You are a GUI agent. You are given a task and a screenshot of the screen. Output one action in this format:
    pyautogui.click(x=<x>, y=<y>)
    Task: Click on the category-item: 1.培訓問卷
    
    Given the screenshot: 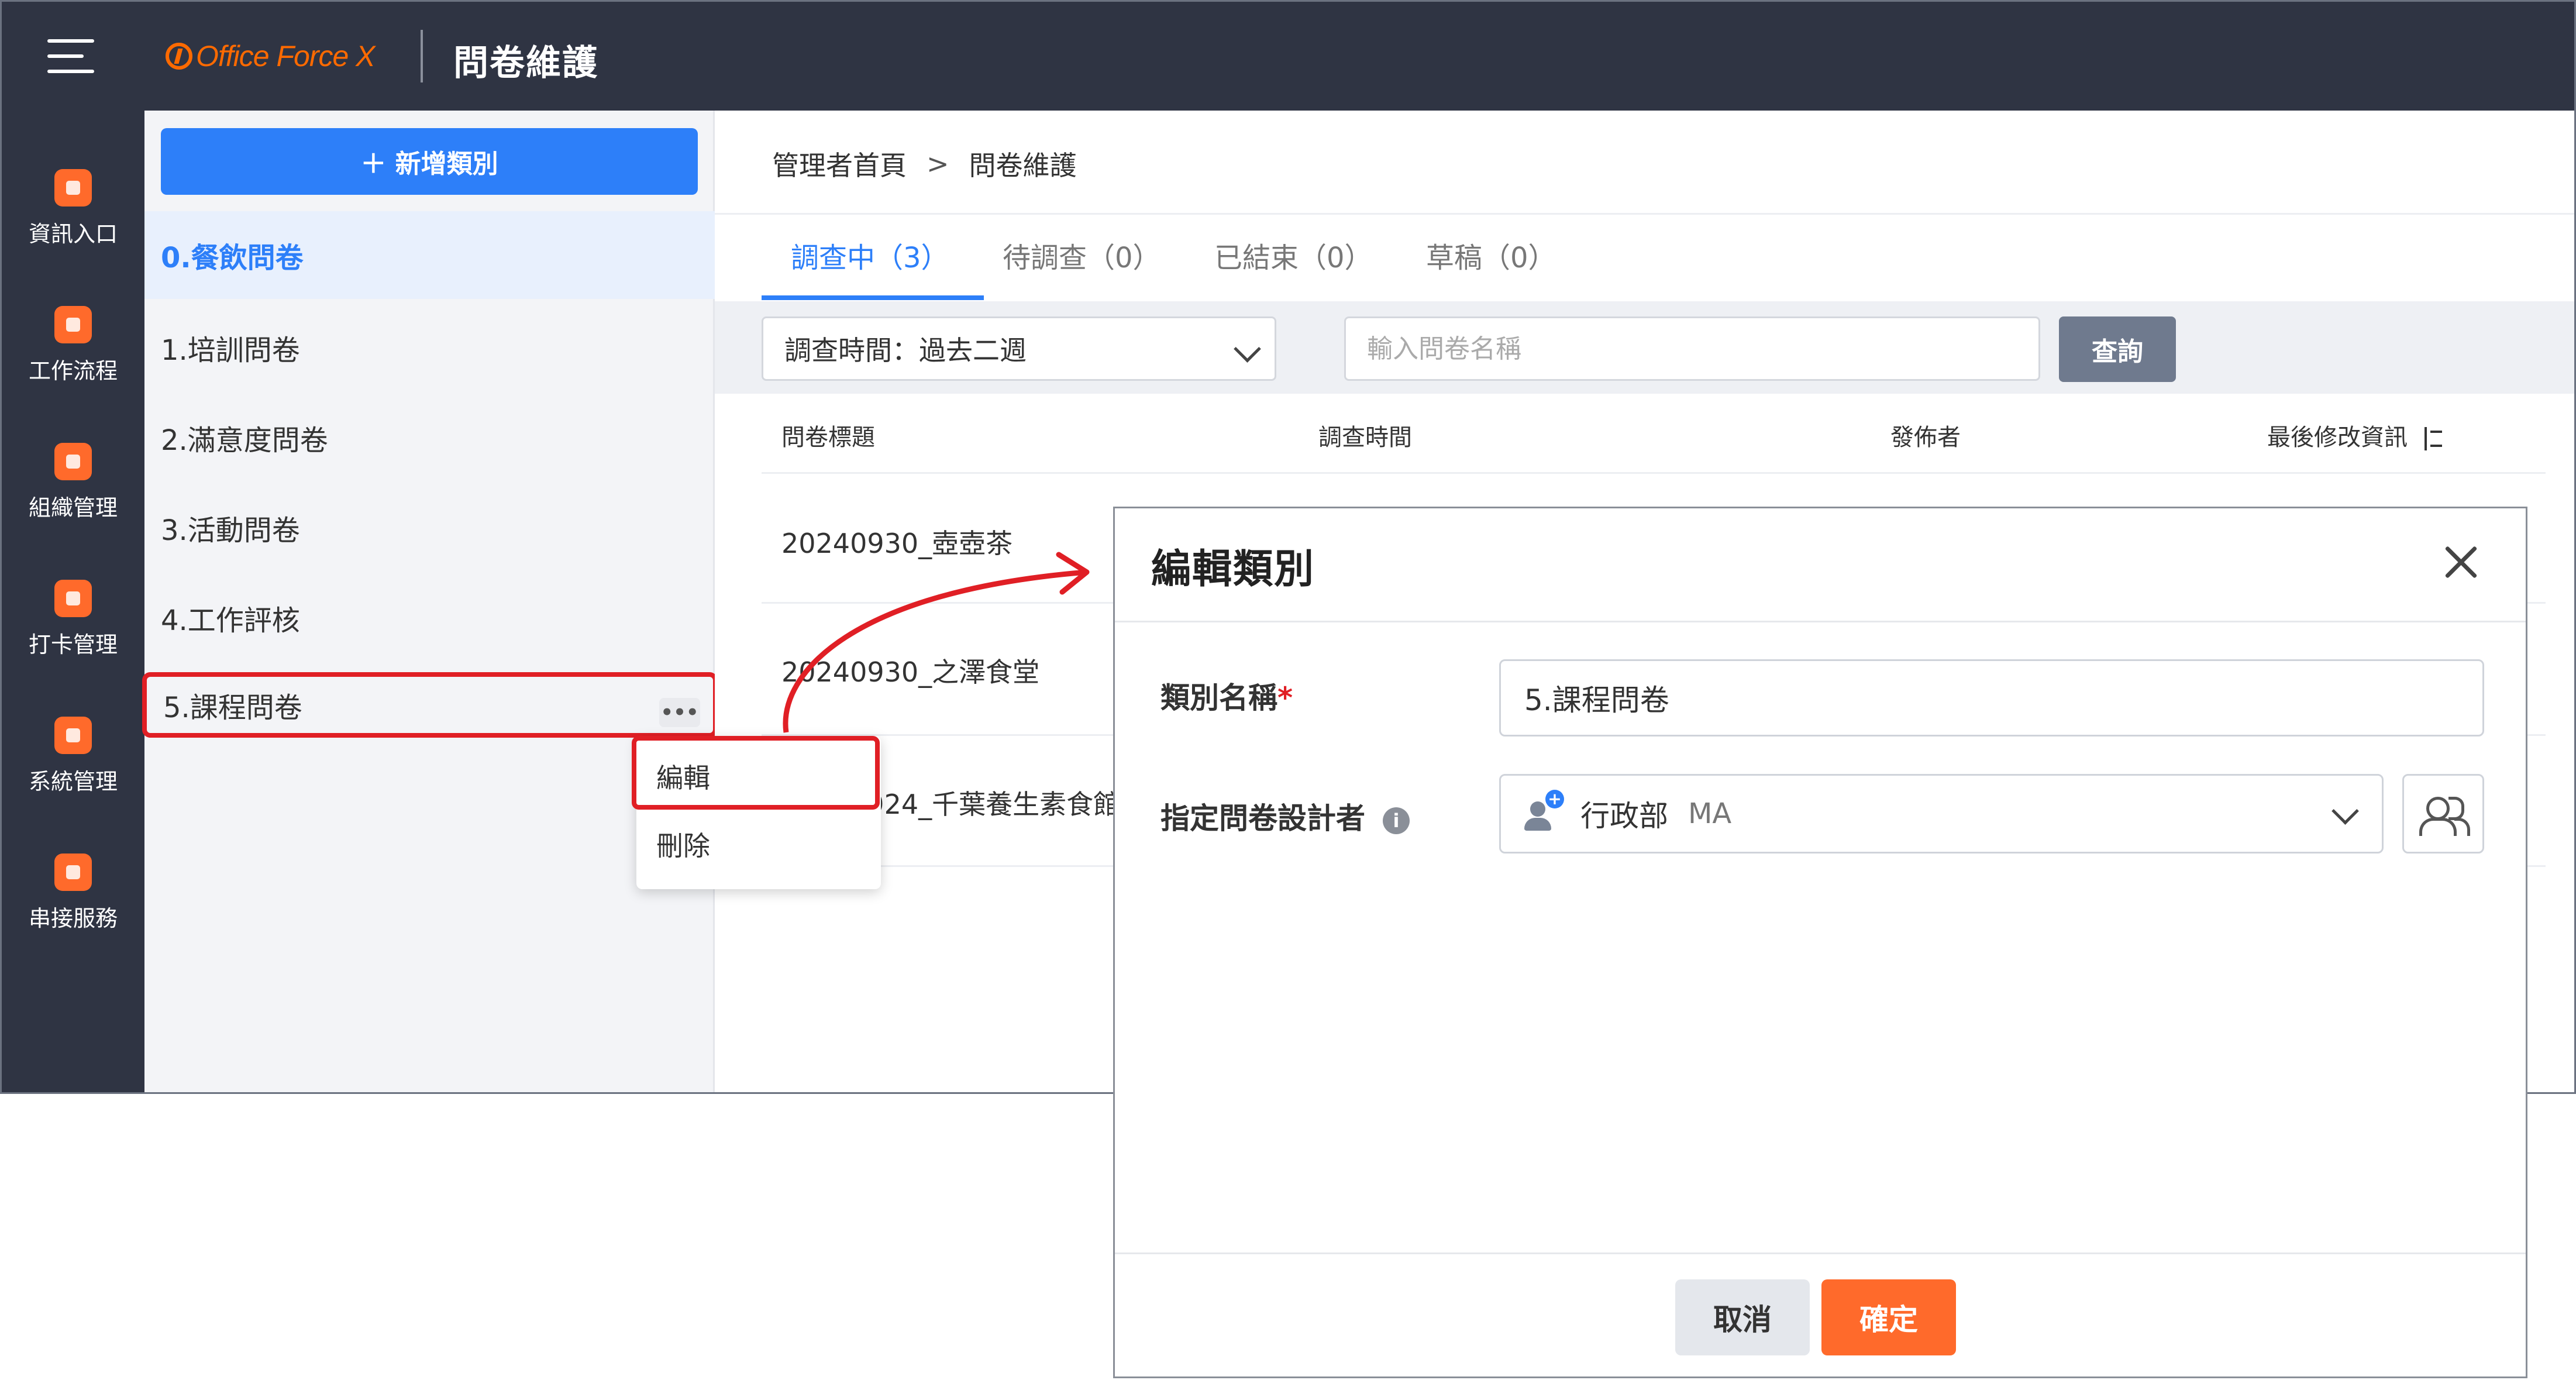 What is the action you would take?
    pyautogui.click(x=429, y=348)
    